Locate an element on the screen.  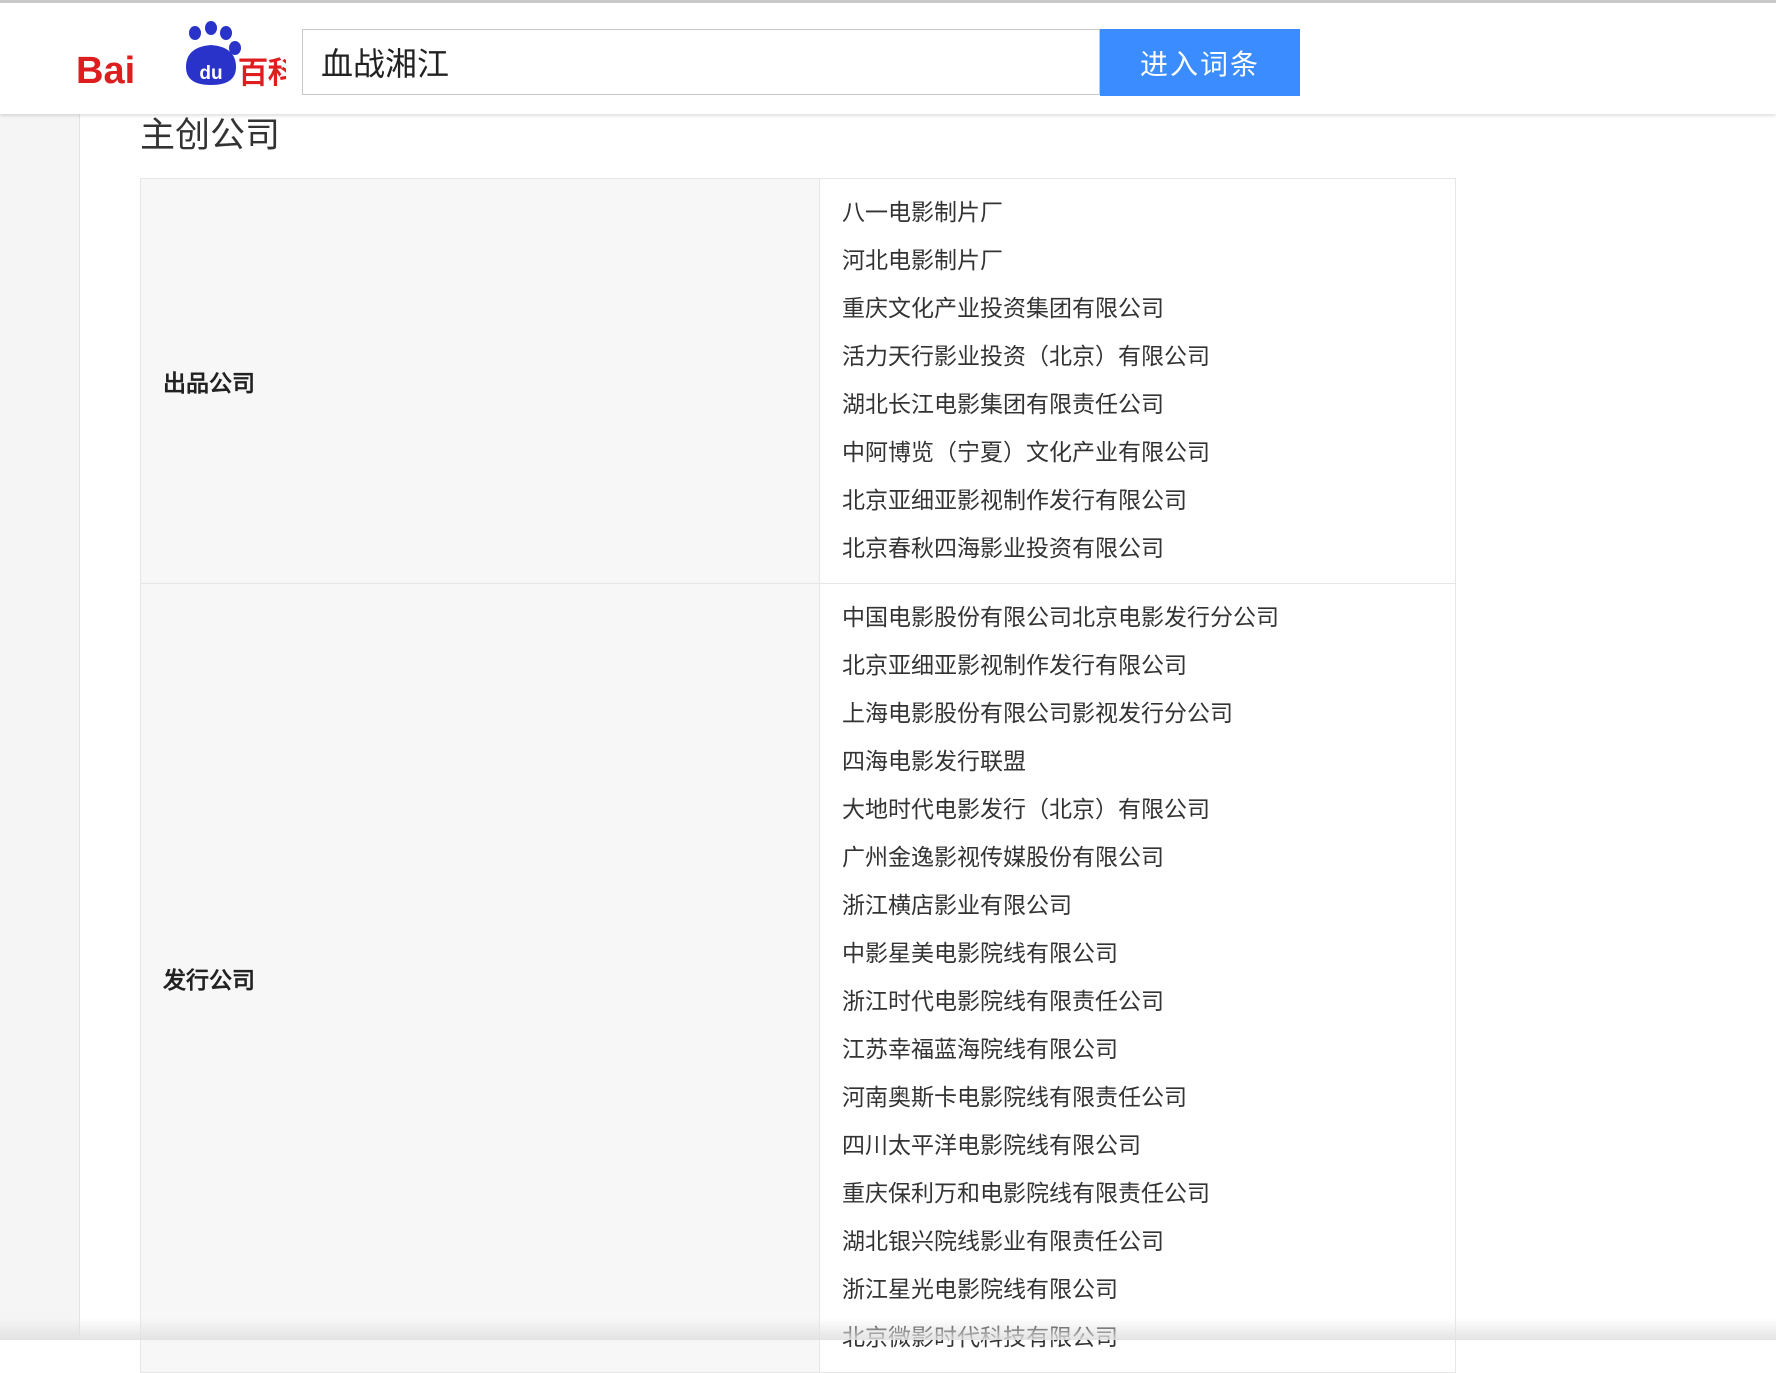
company-item: 四川太平洋电影院线有限公司 is located at coordinates (1148, 1146).